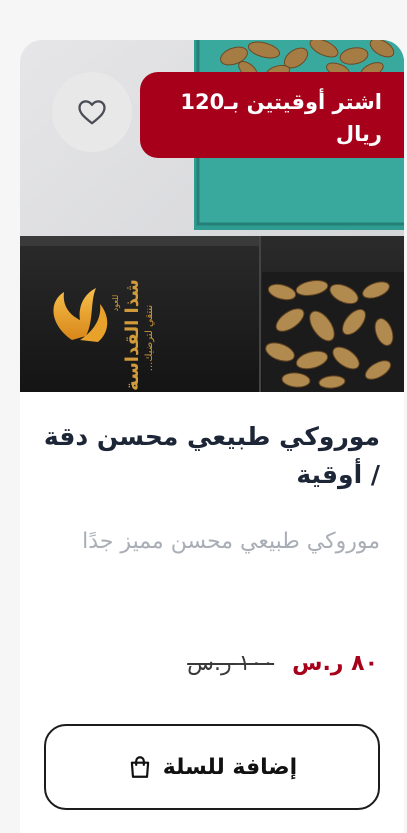 Image resolution: width=407 pixels, height=833 pixels. Describe the element at coordinates (281, 102) in the screenshot. I see `promo-line-1: اشتر أوقيتين بـ120` at that location.